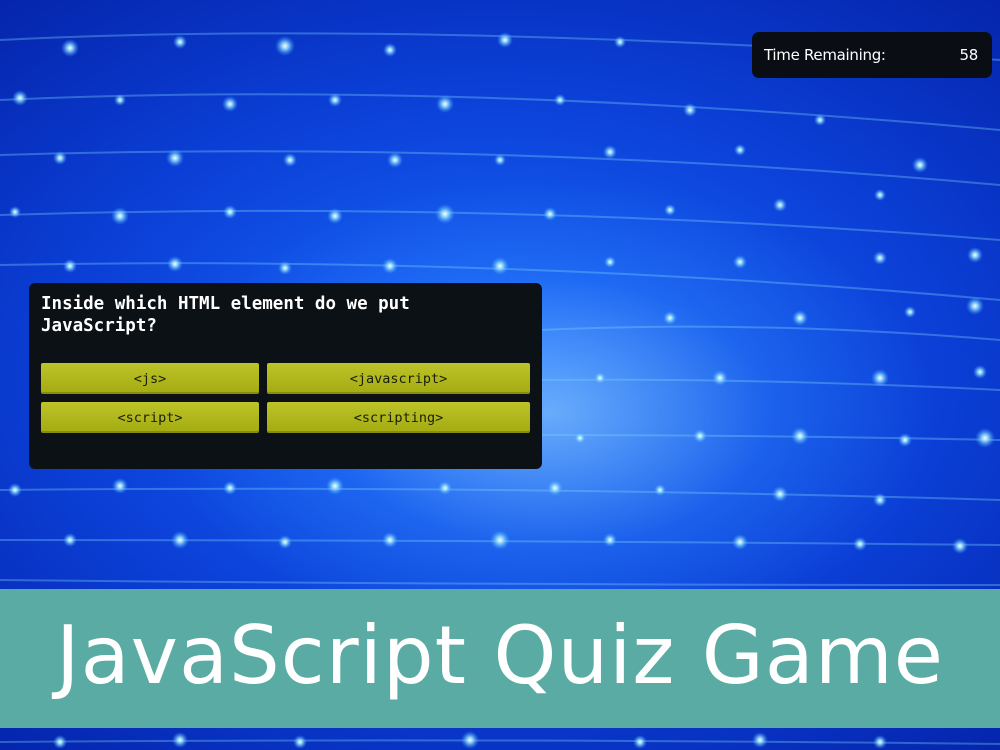  I want to click on answer-button-2: <javascript>, so click(398, 378).